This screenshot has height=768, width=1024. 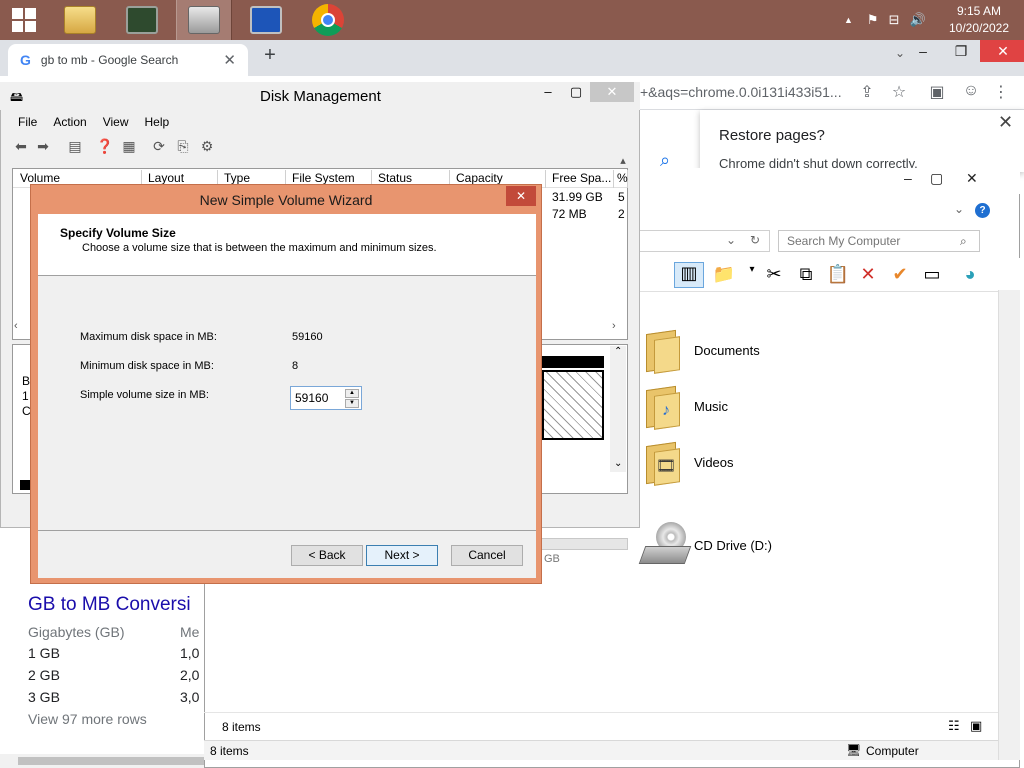 What do you see at coordinates (936, 178) in the screenshot?
I see `explorer-maximize-icon: ▢` at bounding box center [936, 178].